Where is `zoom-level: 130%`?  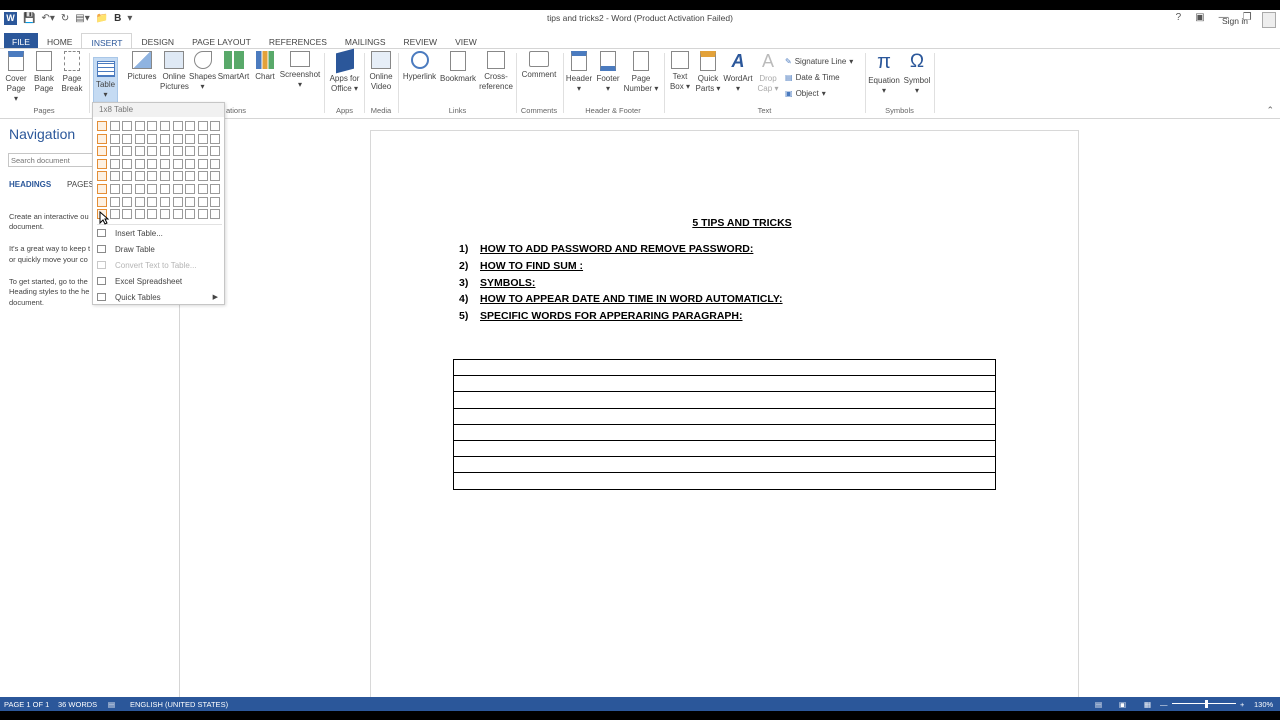
zoom-level: 130% is located at coordinates (1263, 704).